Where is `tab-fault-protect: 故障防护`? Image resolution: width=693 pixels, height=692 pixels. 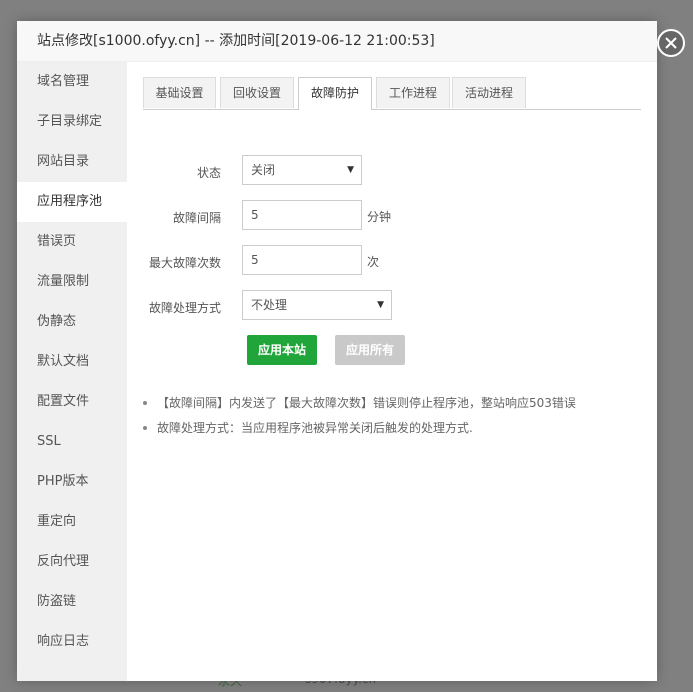 tab-fault-protect: 故障防护 is located at coordinates (335, 93).